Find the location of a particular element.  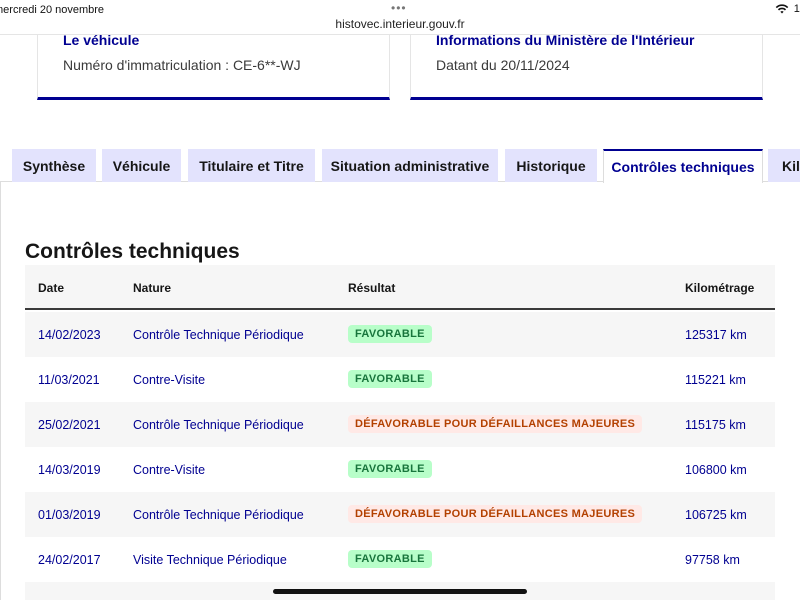

header-nature: Nature is located at coordinates (152, 288).